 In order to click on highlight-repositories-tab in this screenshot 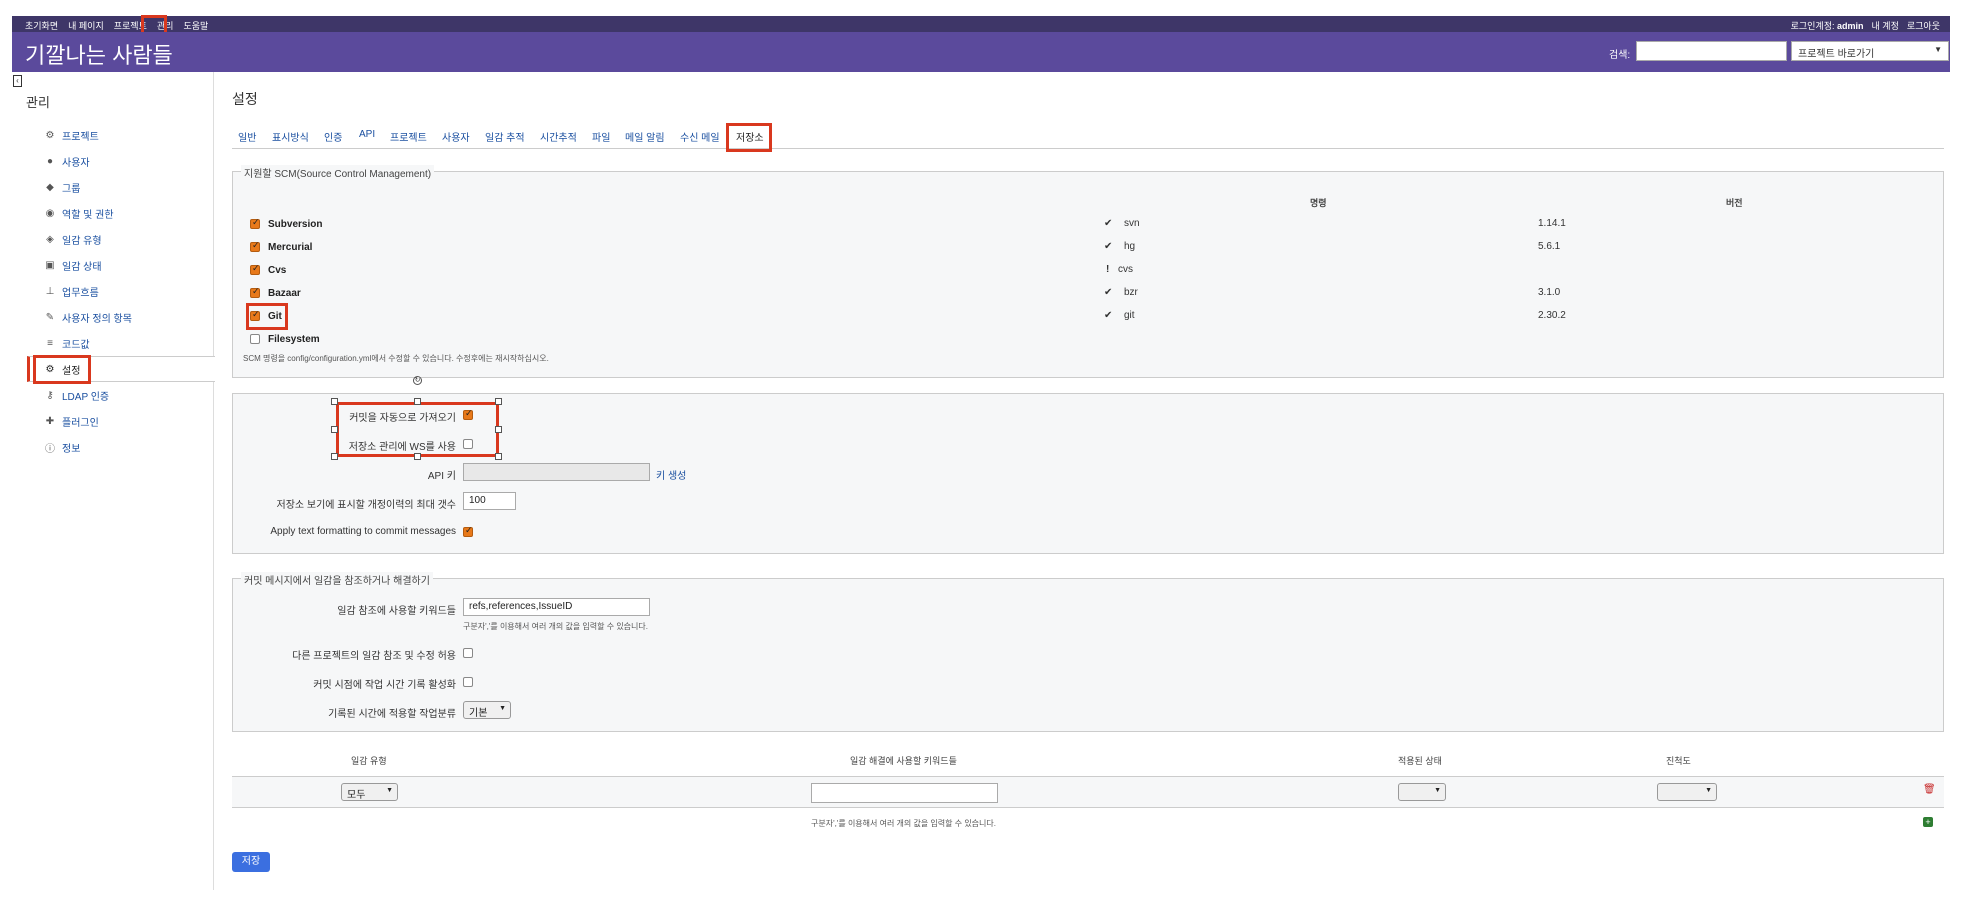, I will do `click(749, 137)`.